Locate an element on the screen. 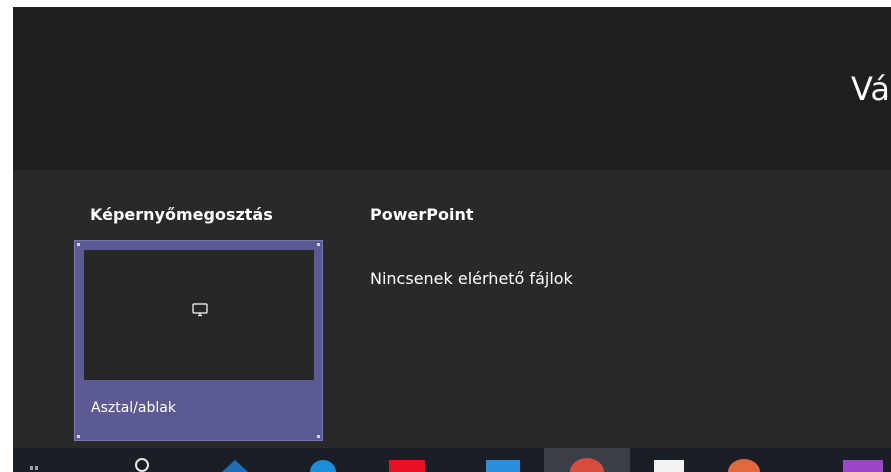 This screenshot has height=472, width=891. app-red-icon is located at coordinates (407, 466).